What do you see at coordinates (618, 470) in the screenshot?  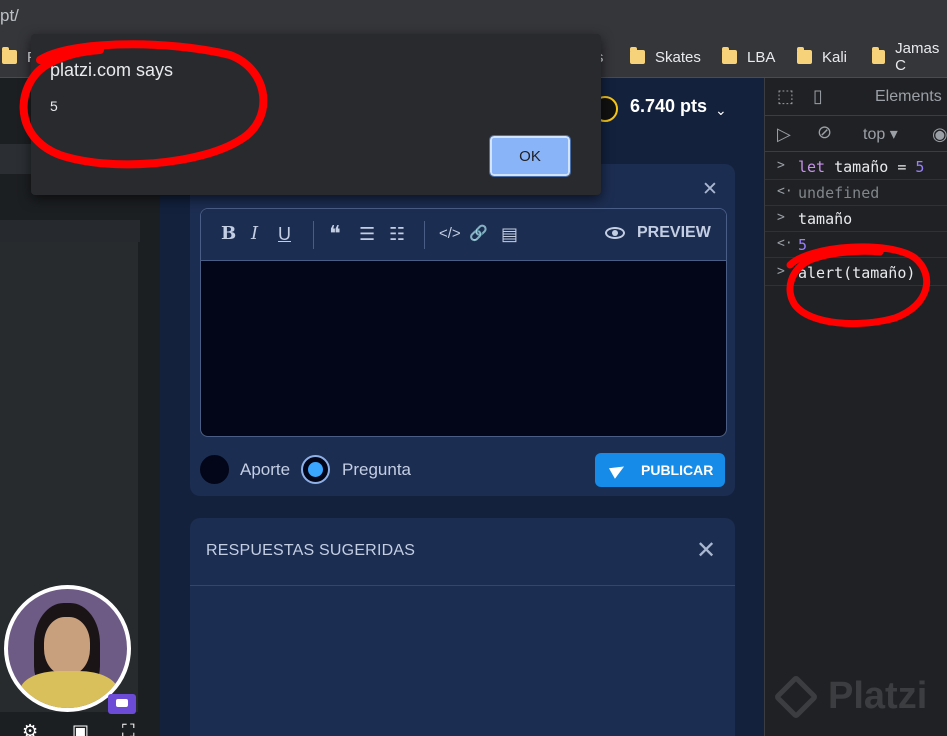 I see `send-icon` at bounding box center [618, 470].